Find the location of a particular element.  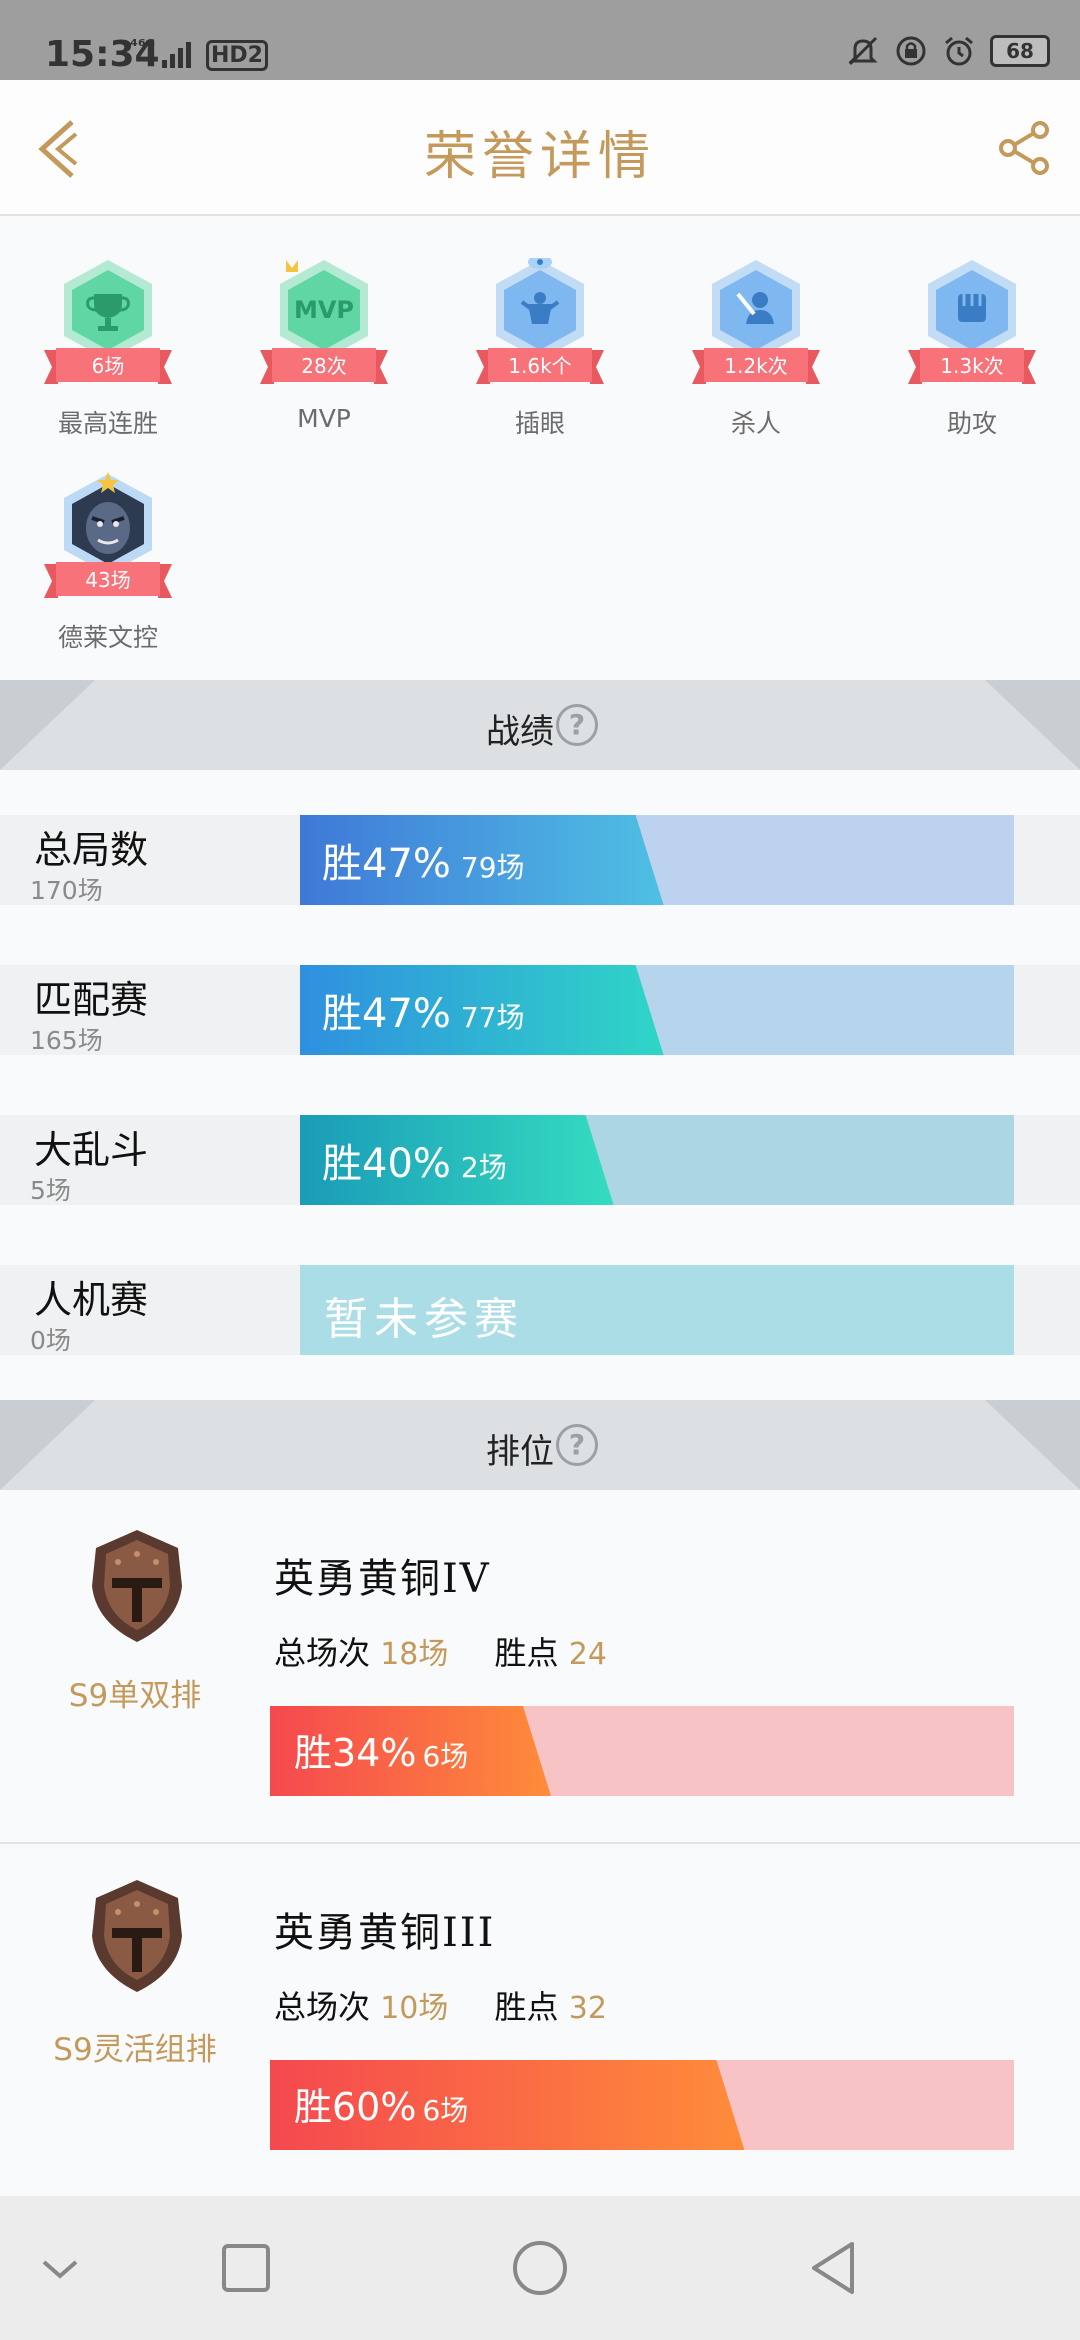

honor-label: 杀人 is located at coordinates (755, 423).